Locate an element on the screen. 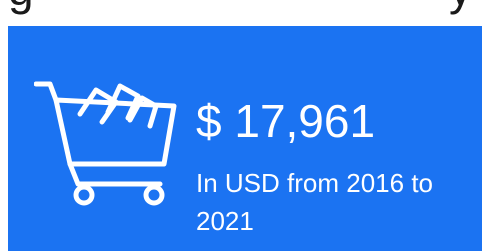 This screenshot has height=251, width=483. stat-caption: In USD from 2016 to 2021 is located at coordinates (314, 202).